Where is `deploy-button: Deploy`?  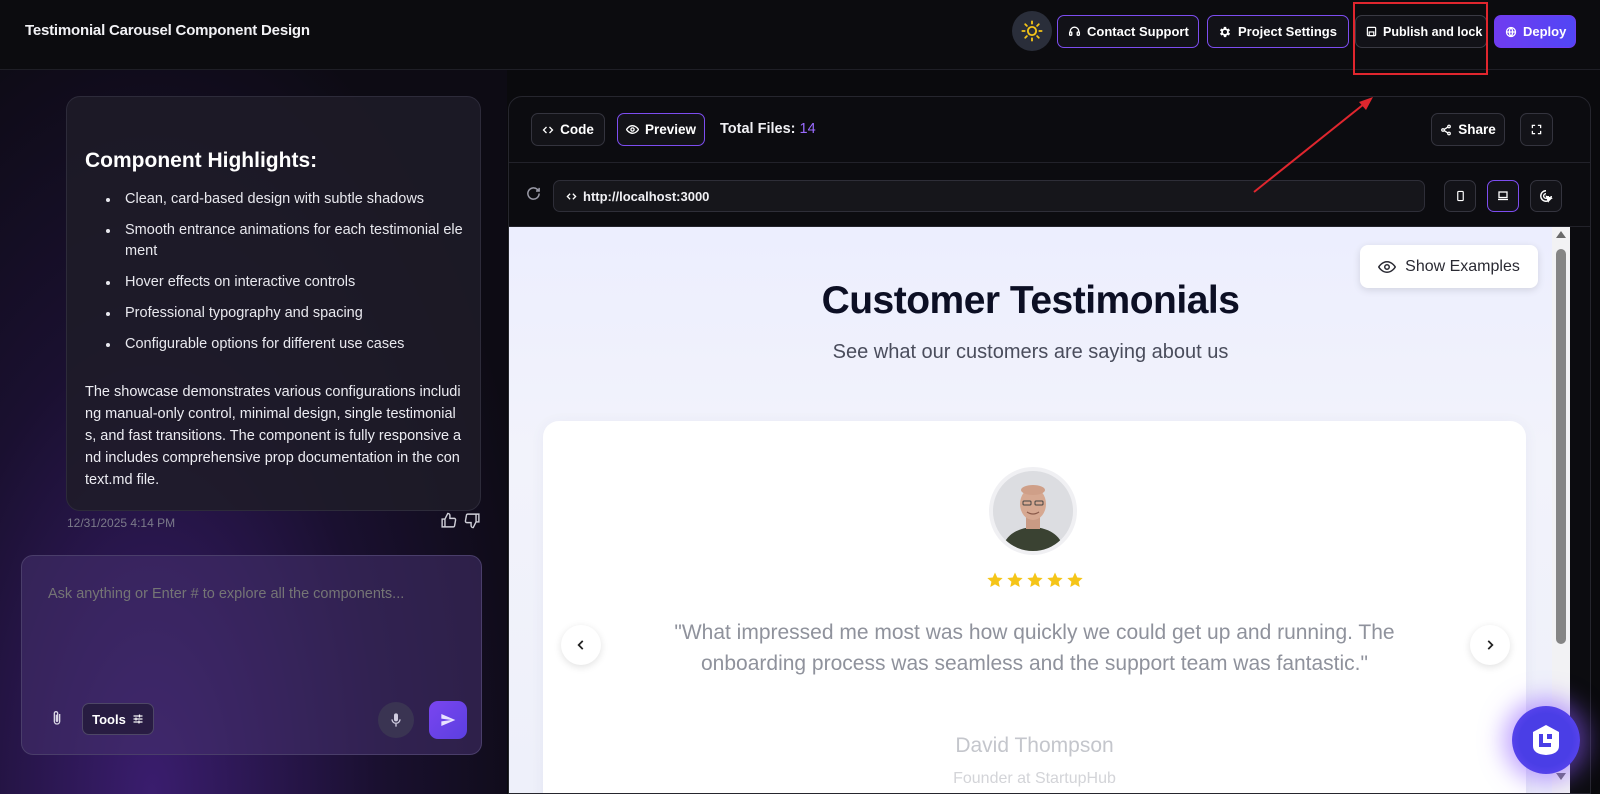 deploy-button: Deploy is located at coordinates (1535, 31).